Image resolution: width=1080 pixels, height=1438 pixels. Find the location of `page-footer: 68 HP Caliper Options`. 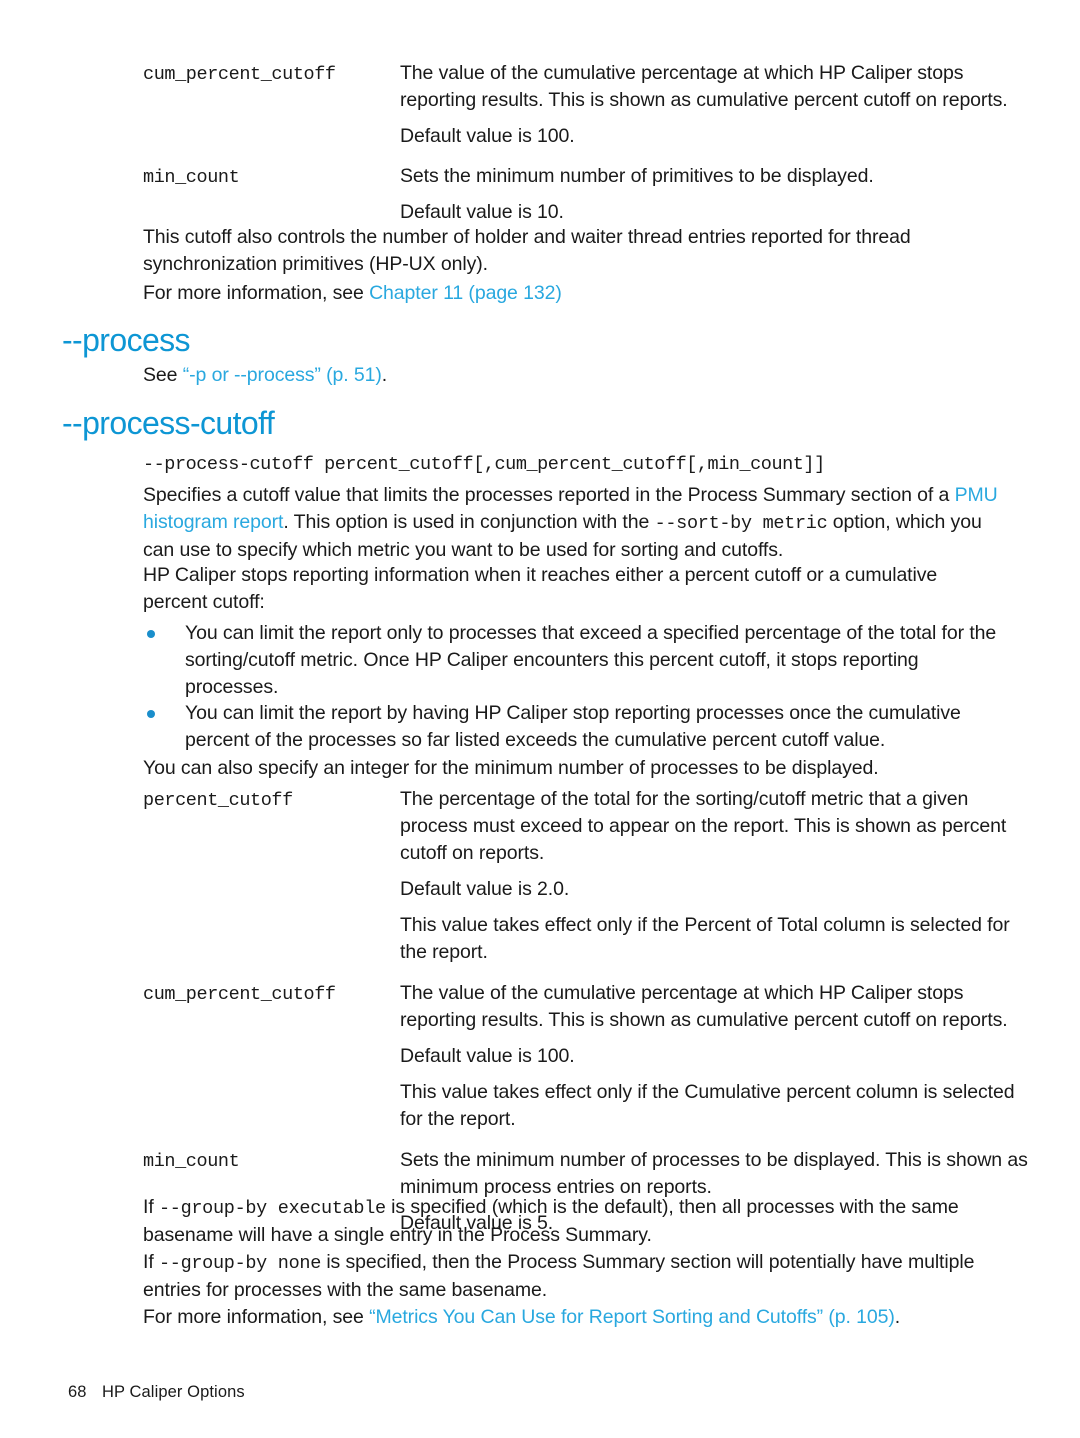

page-footer: 68 HP Caliper Options is located at coordinates (156, 1392).